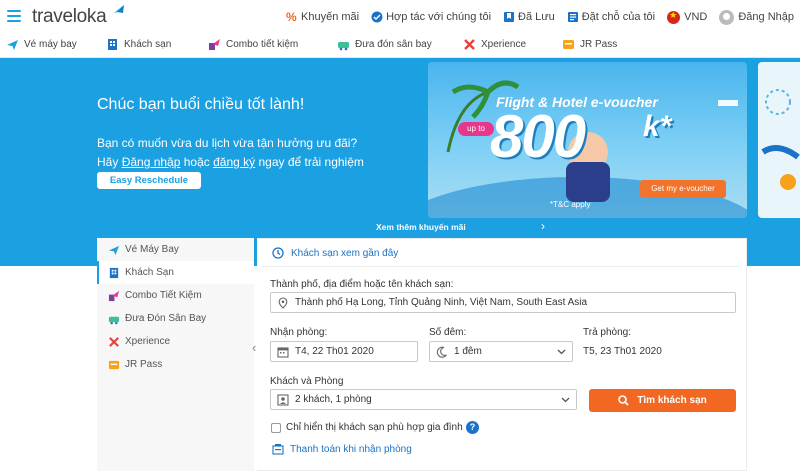  Describe the element at coordinates (343, 46) in the screenshot. I see `airport-transfer-icon` at that location.